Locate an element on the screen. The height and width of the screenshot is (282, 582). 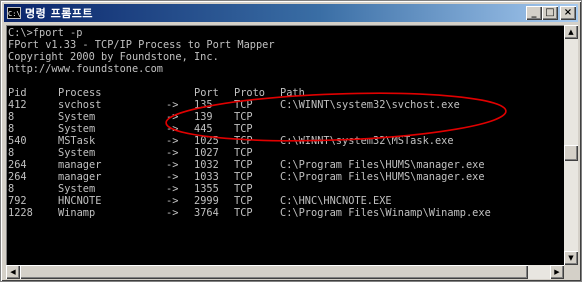
column-header-pid: Pid is located at coordinates (17, 93).